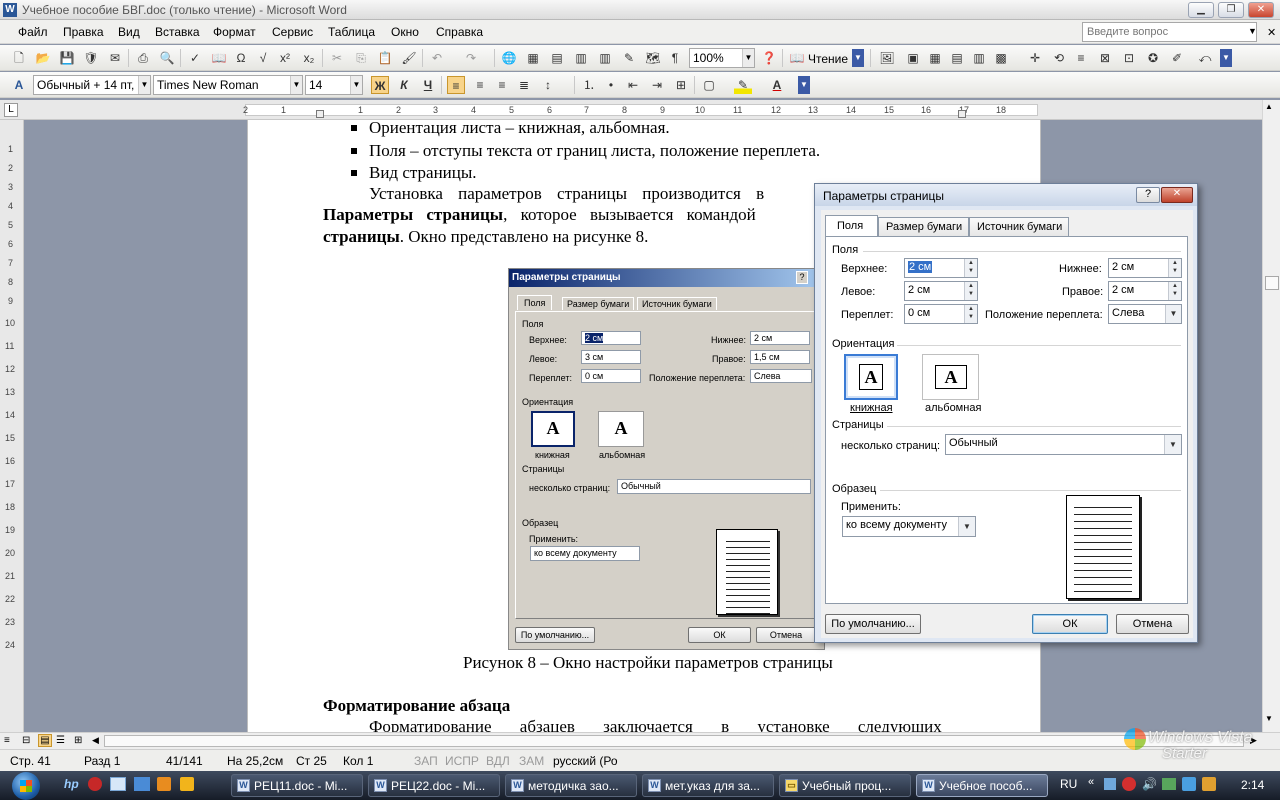  What do you see at coordinates (581, 58) in the screenshot?
I see `insert-excel-icon: ▥` at bounding box center [581, 58].